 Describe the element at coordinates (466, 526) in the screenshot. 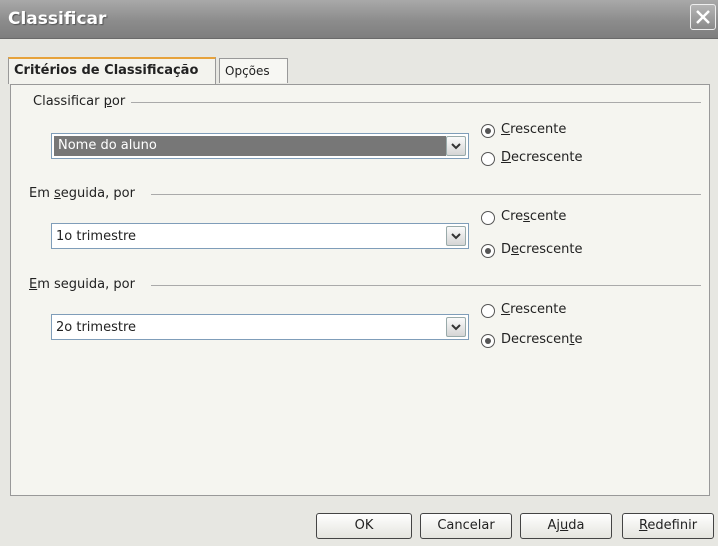

I see `cancel-button: Cancelar` at that location.